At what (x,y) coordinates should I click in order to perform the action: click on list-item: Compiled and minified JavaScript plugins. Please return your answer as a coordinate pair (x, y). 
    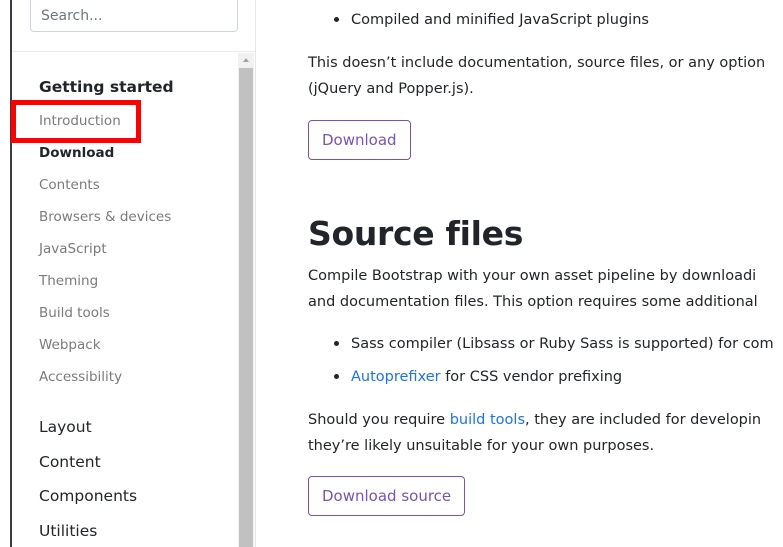
    Looking at the image, I should click on (500, 20).